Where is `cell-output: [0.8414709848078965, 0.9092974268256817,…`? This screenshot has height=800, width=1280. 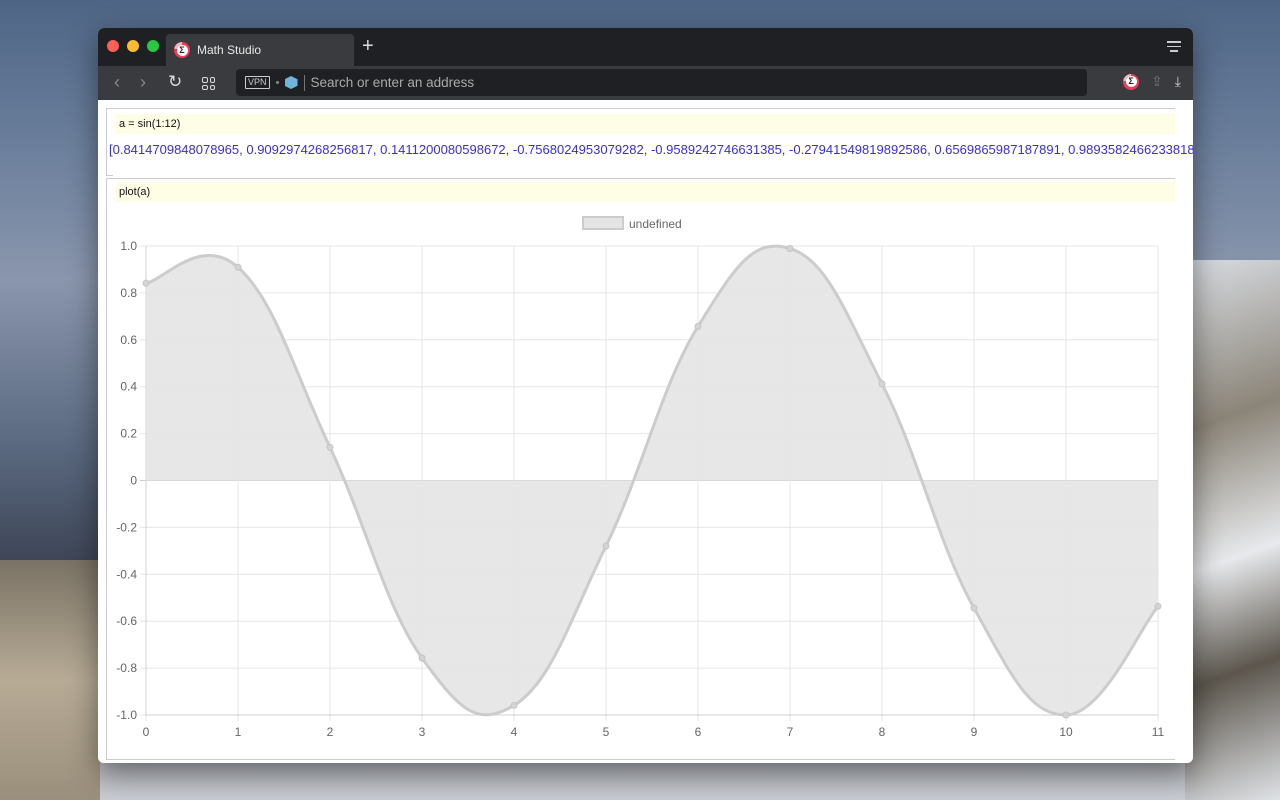
cell-output: [0.8414709848078965, 0.9092974268256817,… is located at coordinates (651, 149).